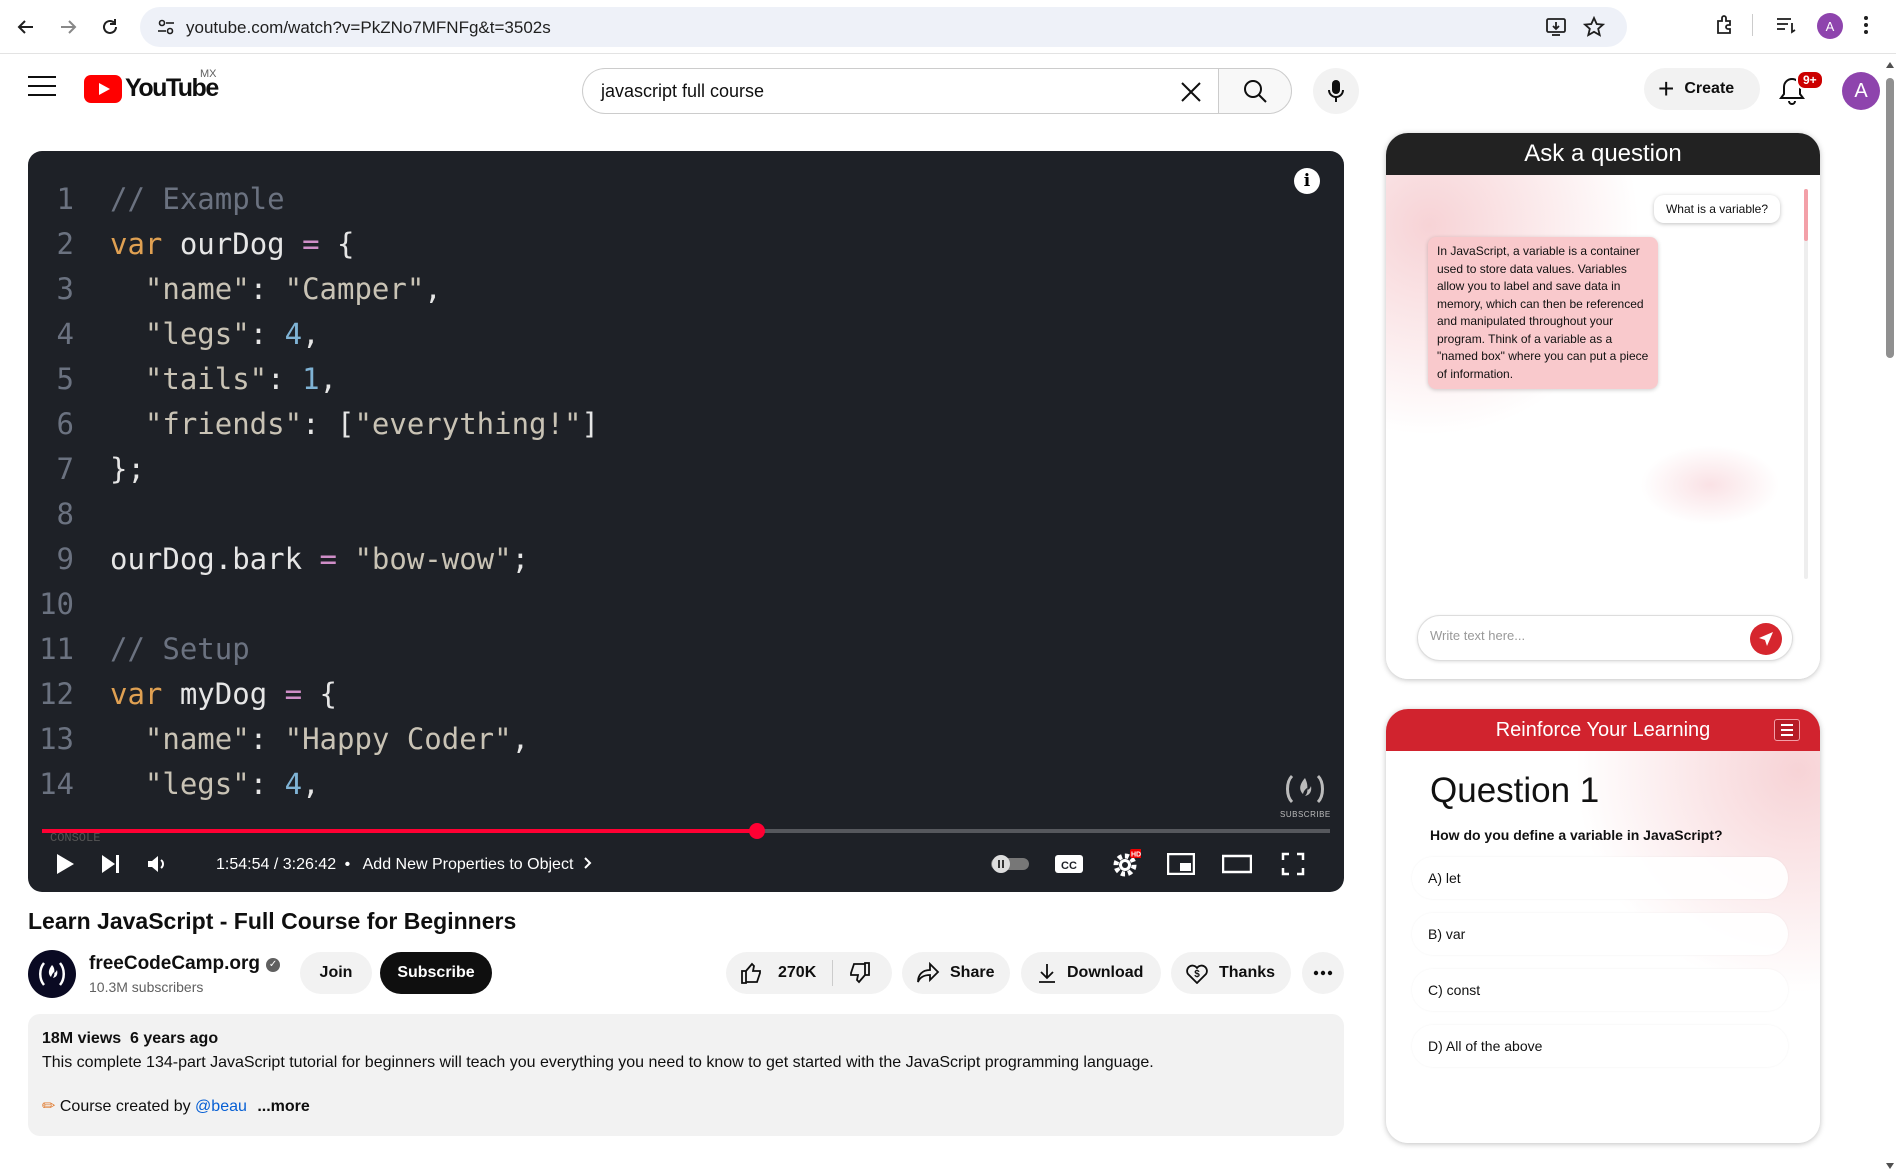 The image size is (1896, 1173). Describe the element at coordinates (52, 974) in the screenshot. I see `channel-avatar` at that location.